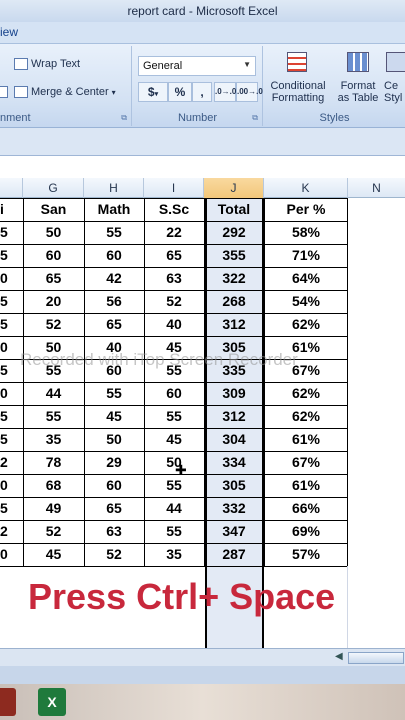 The height and width of the screenshot is (720, 405). What do you see at coordinates (9, 32) in the screenshot?
I see `tab-view: iew` at bounding box center [9, 32].